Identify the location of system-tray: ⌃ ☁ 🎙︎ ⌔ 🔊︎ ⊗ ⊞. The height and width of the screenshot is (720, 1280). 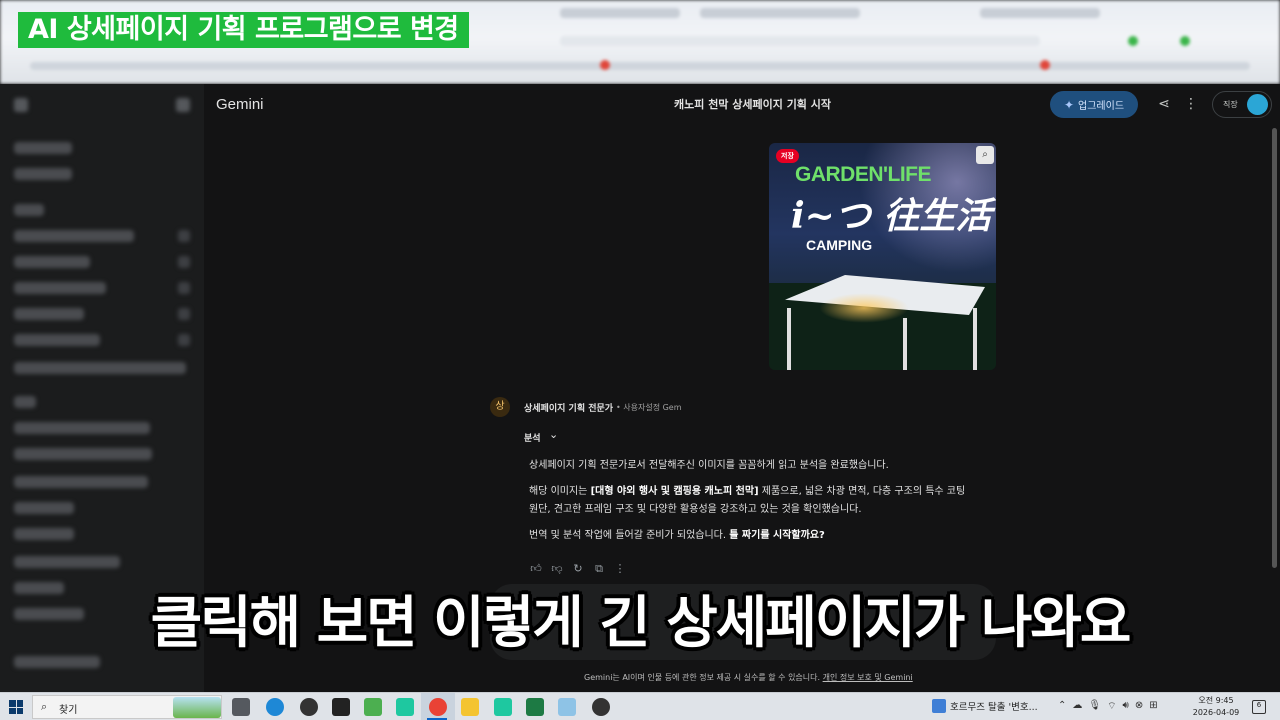
(1108, 706).